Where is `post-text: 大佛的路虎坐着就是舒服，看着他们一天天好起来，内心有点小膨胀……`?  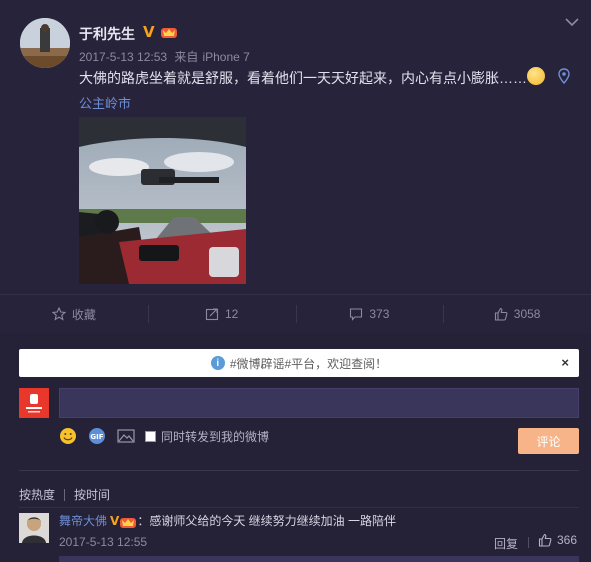
post-text: 大佛的路虎坐着就是舒服，看着他们一天天好起来，内心有点小膨胀…… is located at coordinates (303, 78).